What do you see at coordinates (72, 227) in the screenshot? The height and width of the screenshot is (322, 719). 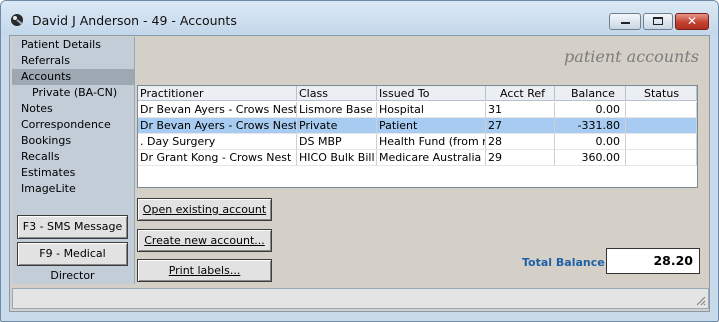 I see `sms-message-button: F3 - SMS Message` at bounding box center [72, 227].